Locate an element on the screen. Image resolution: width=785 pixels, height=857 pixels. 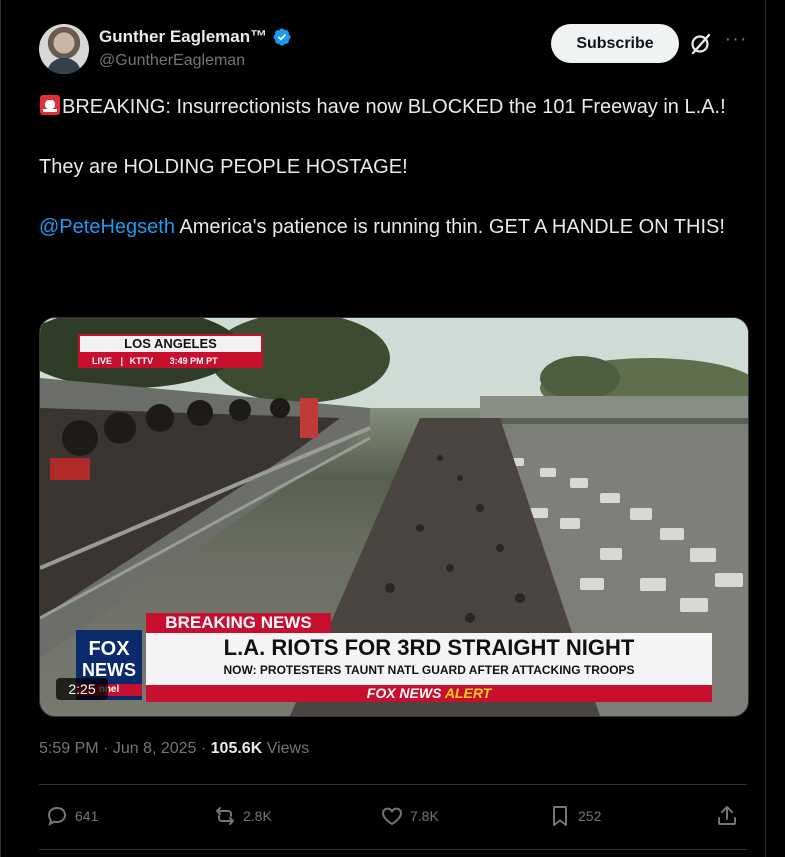
breaking-news-label: BREAKING NEWS is located at coordinates (238, 622).